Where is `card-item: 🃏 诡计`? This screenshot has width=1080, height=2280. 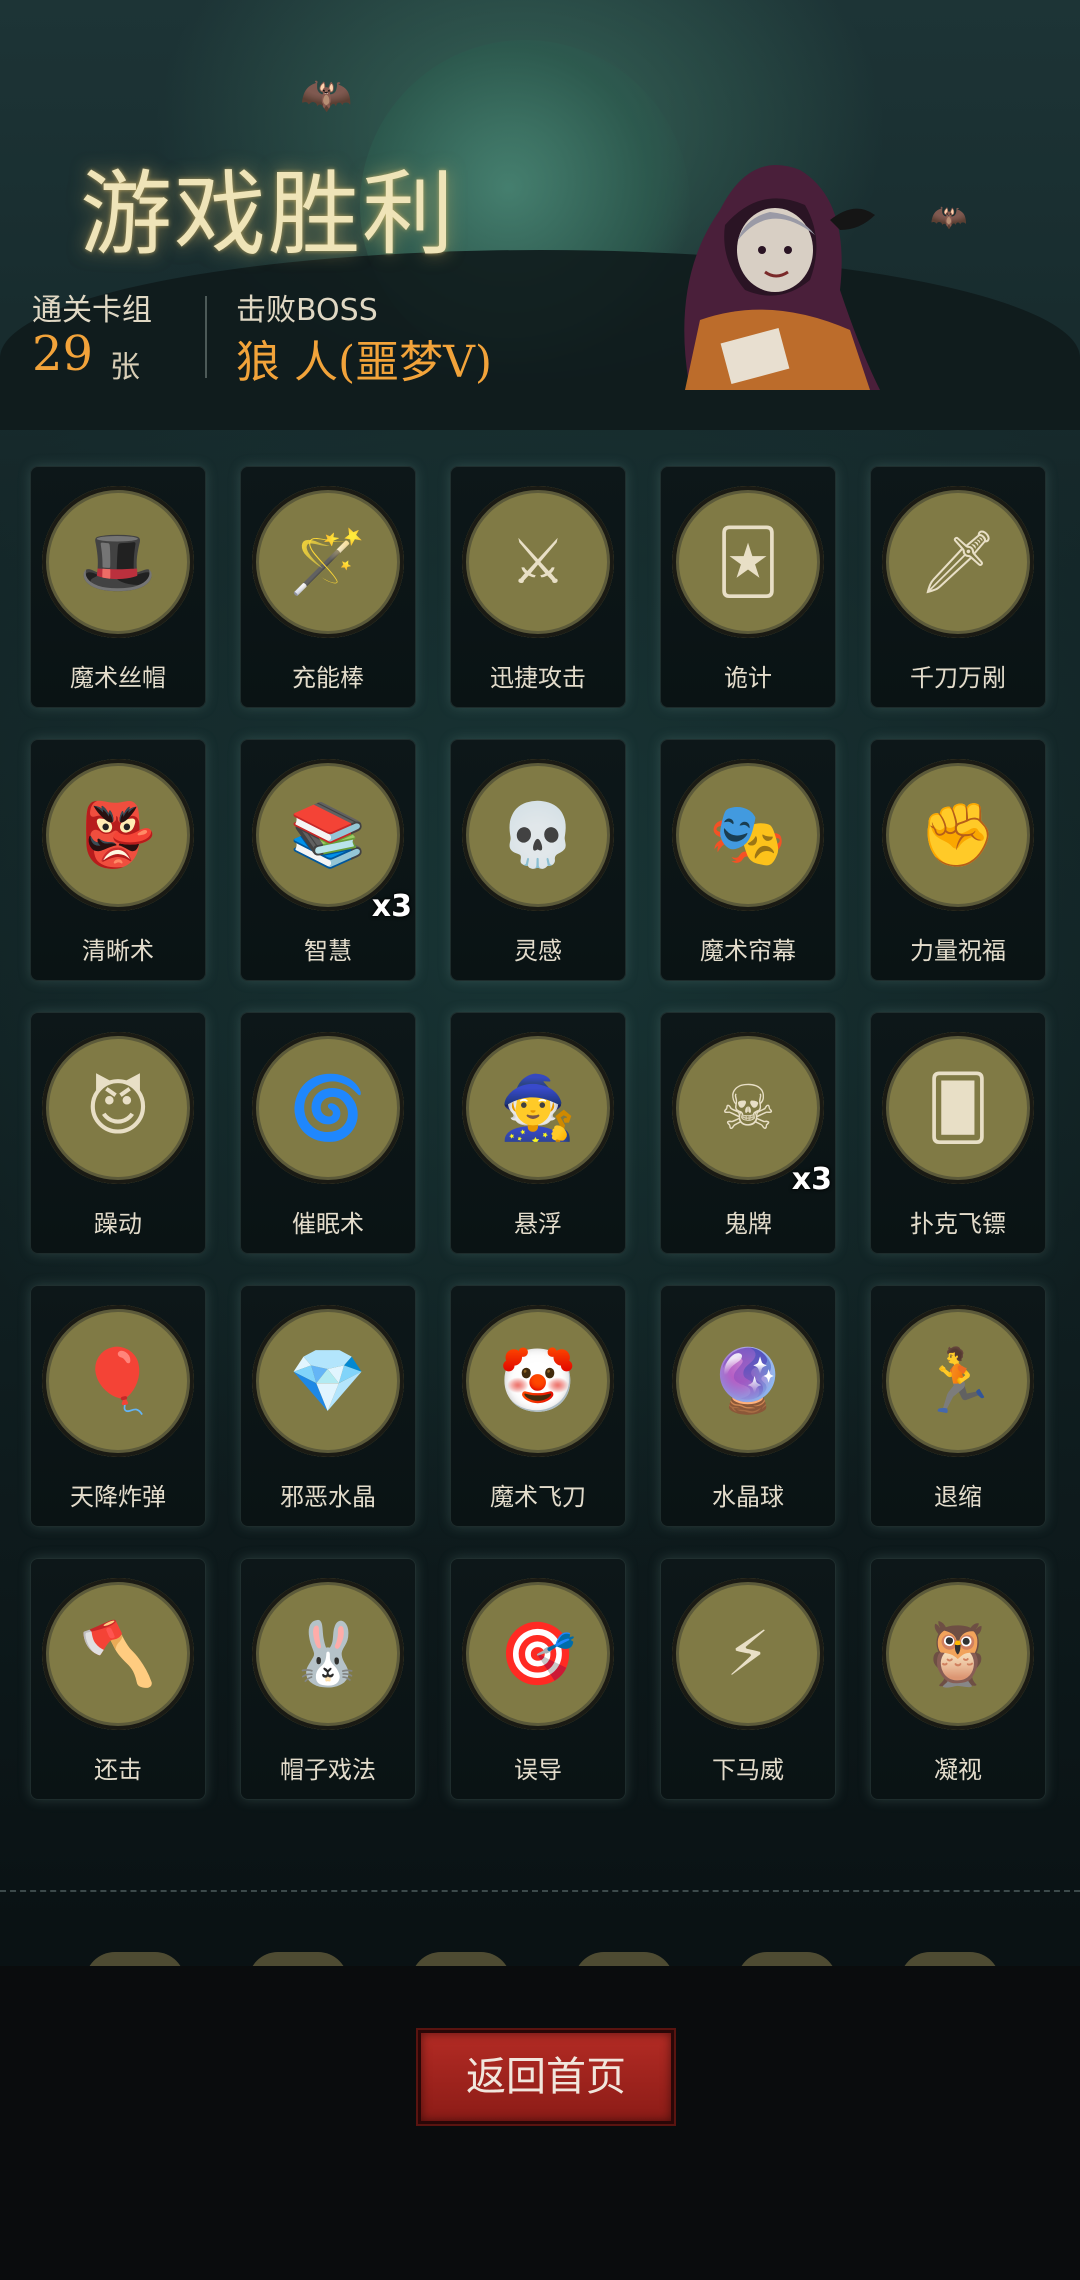
card-item: 🃏 诡计 is located at coordinates (748, 587).